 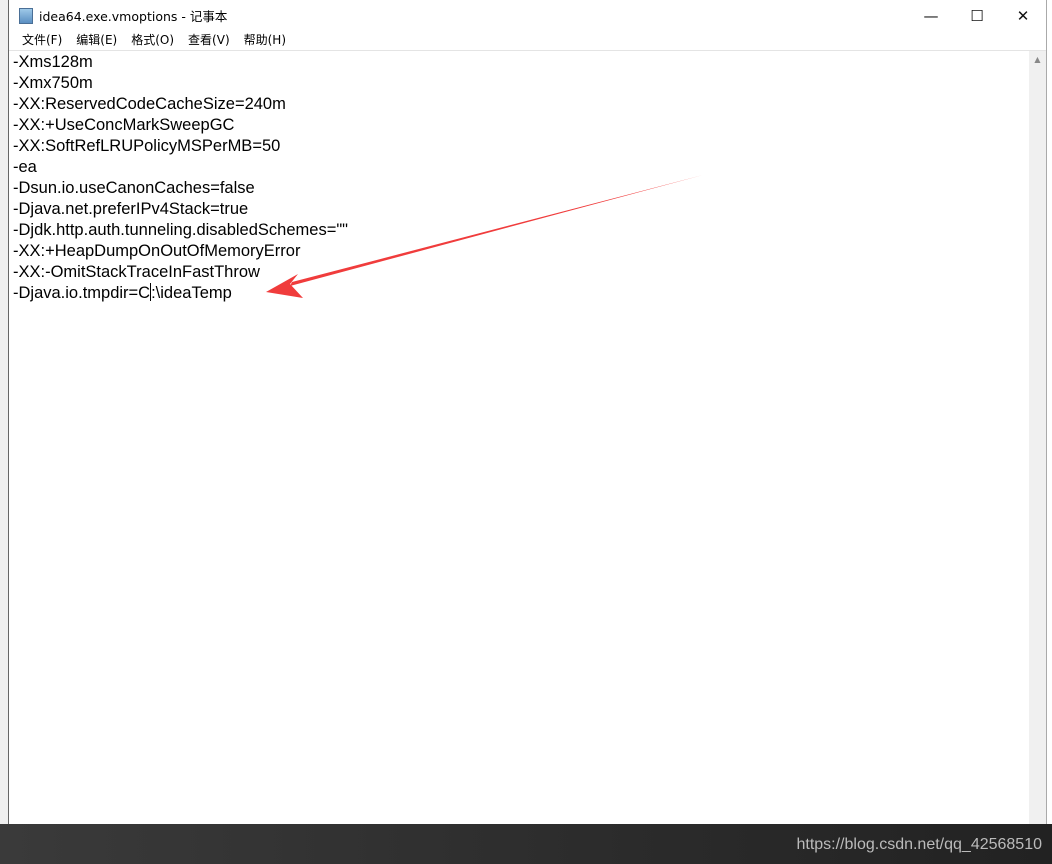 What do you see at coordinates (96, 40) in the screenshot?
I see `menu-edit: 编辑(E)` at bounding box center [96, 40].